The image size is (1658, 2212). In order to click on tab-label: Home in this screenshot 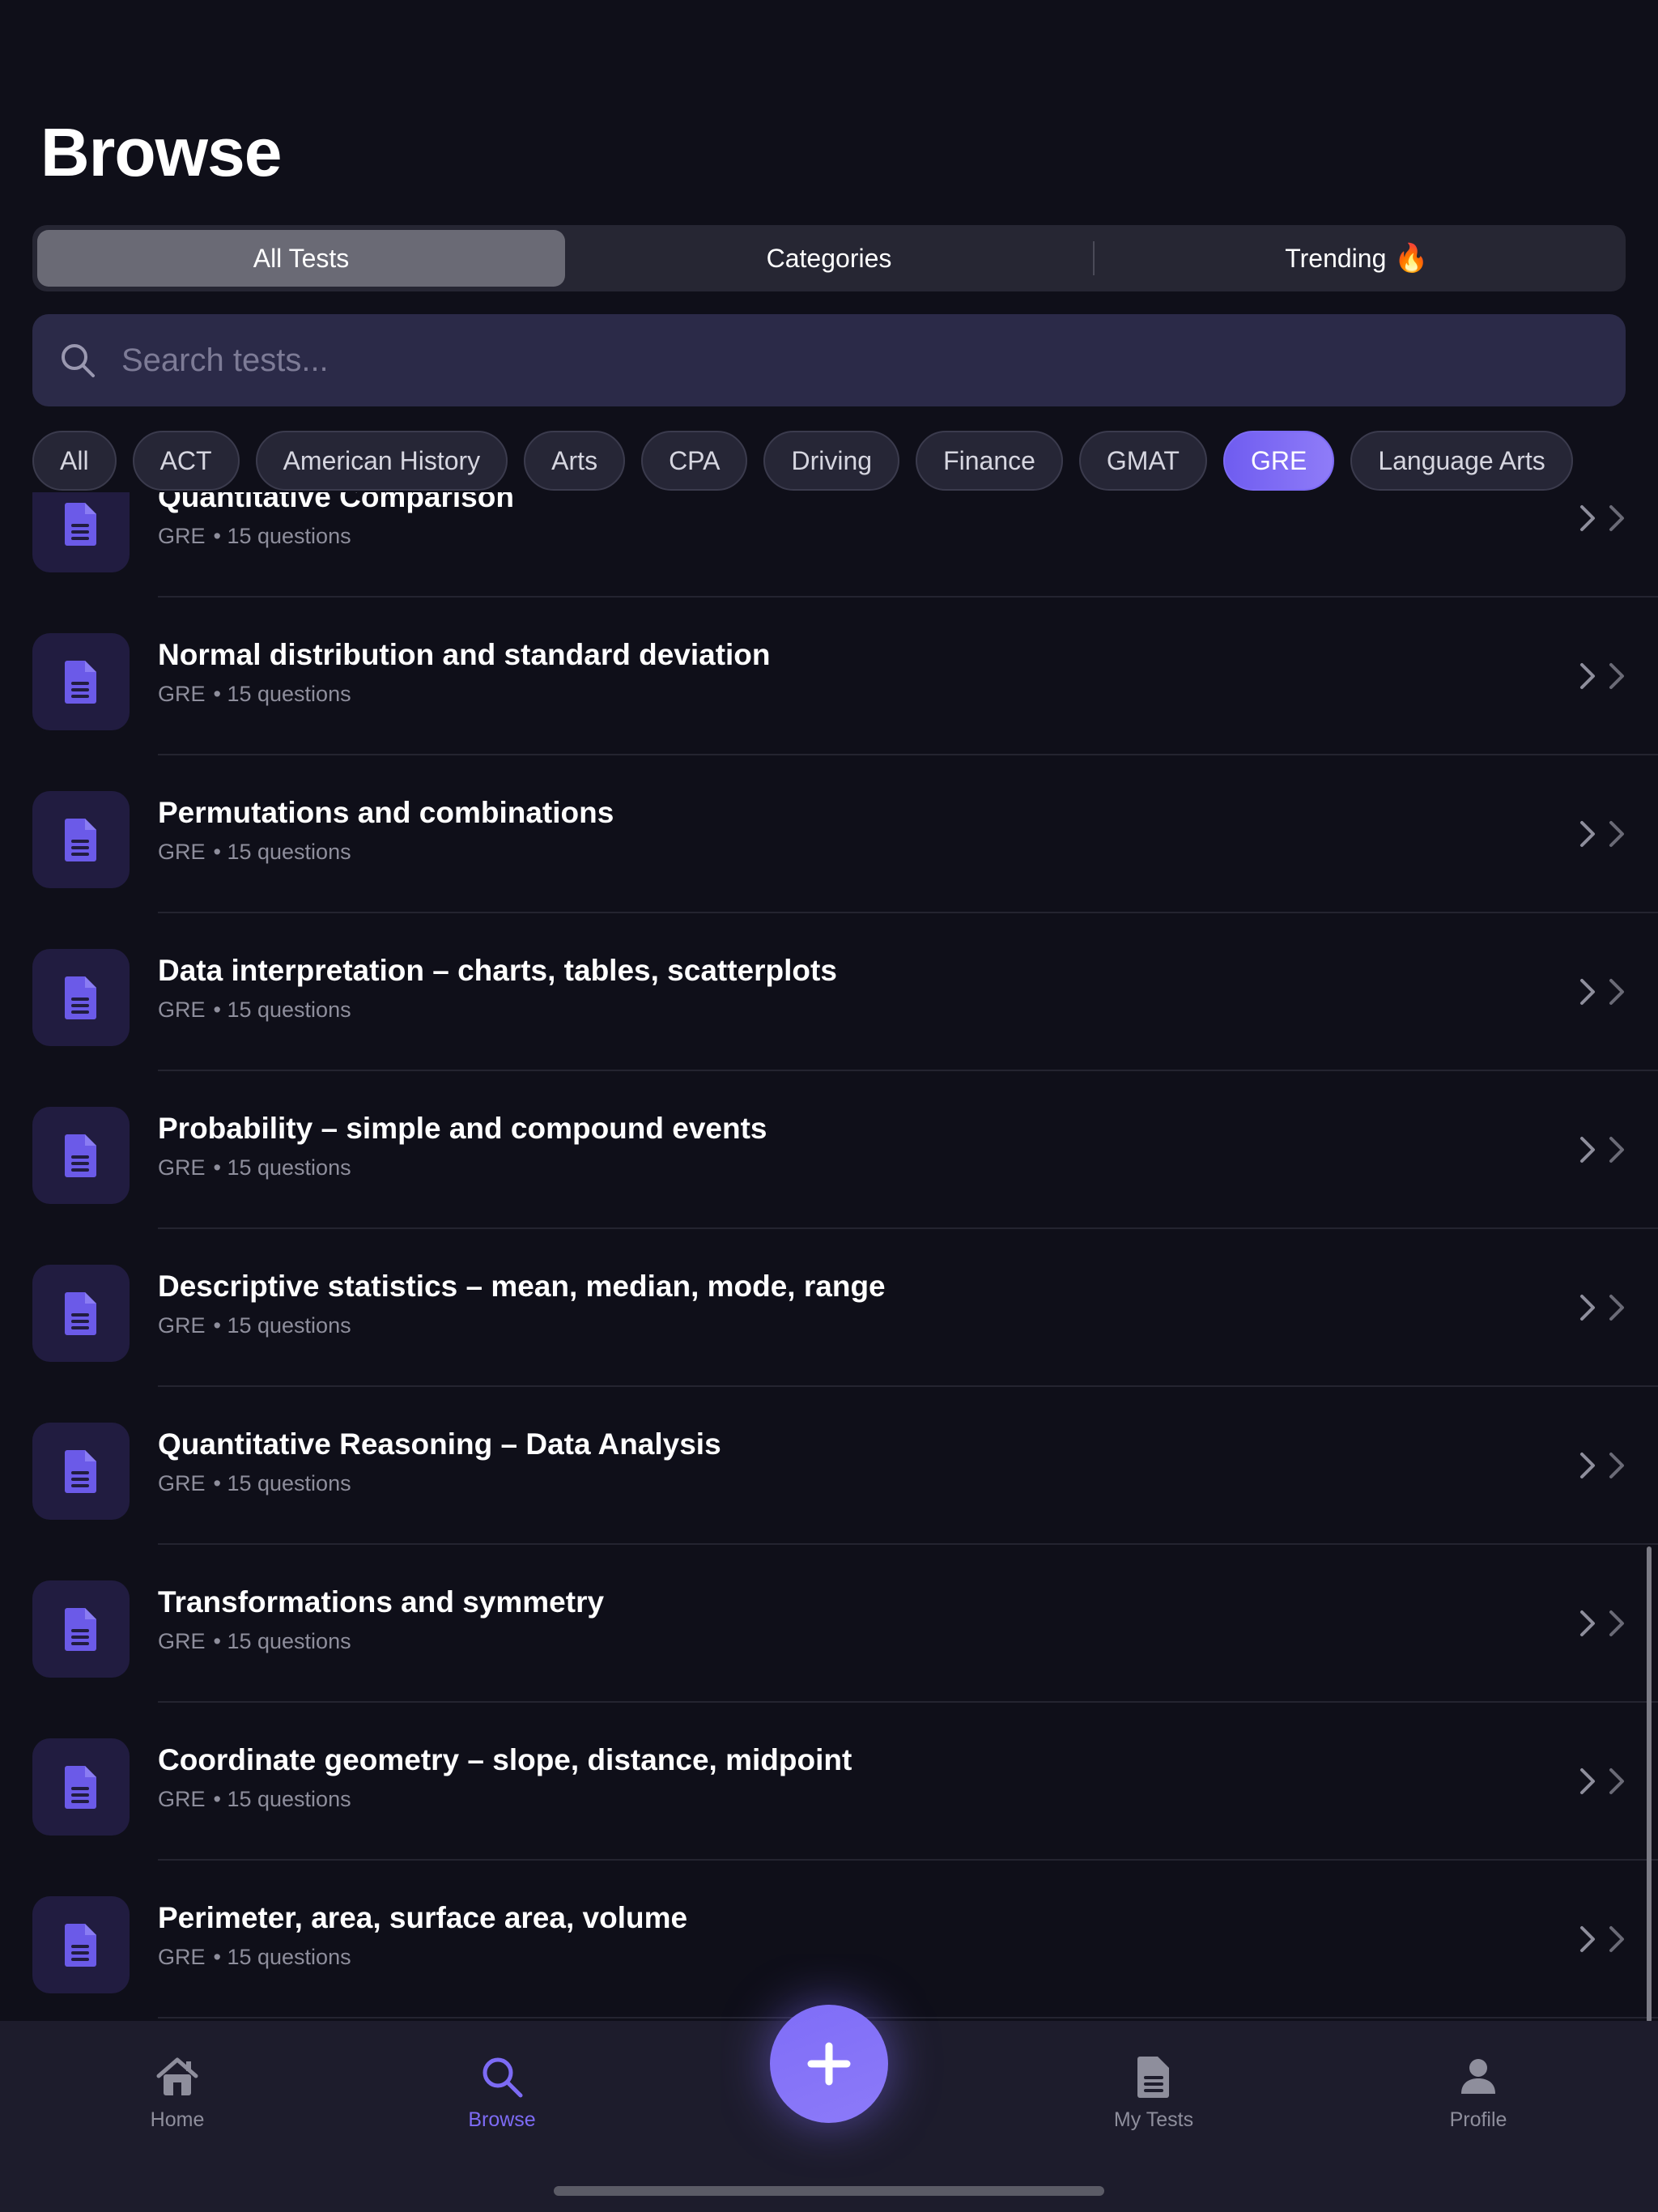, I will do `click(177, 2119)`.